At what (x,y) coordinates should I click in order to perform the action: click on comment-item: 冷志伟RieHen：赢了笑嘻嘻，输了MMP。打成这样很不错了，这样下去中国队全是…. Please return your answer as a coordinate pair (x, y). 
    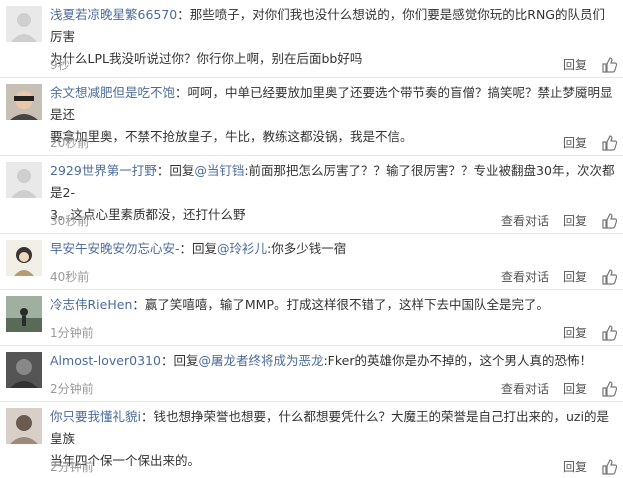
    Looking at the image, I should click on (311, 318).